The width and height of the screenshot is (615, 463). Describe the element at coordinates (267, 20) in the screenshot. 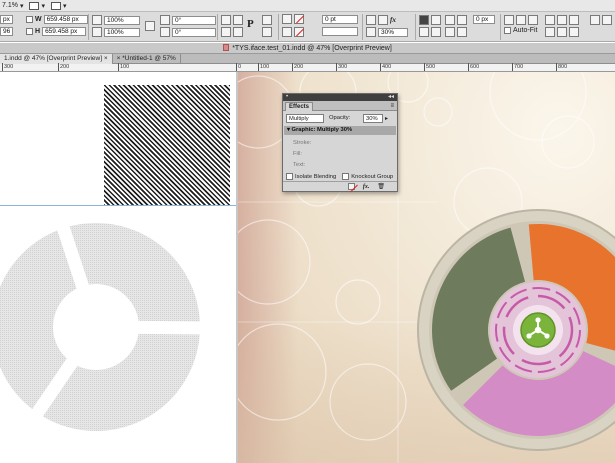

I see `select-container-icon` at that location.